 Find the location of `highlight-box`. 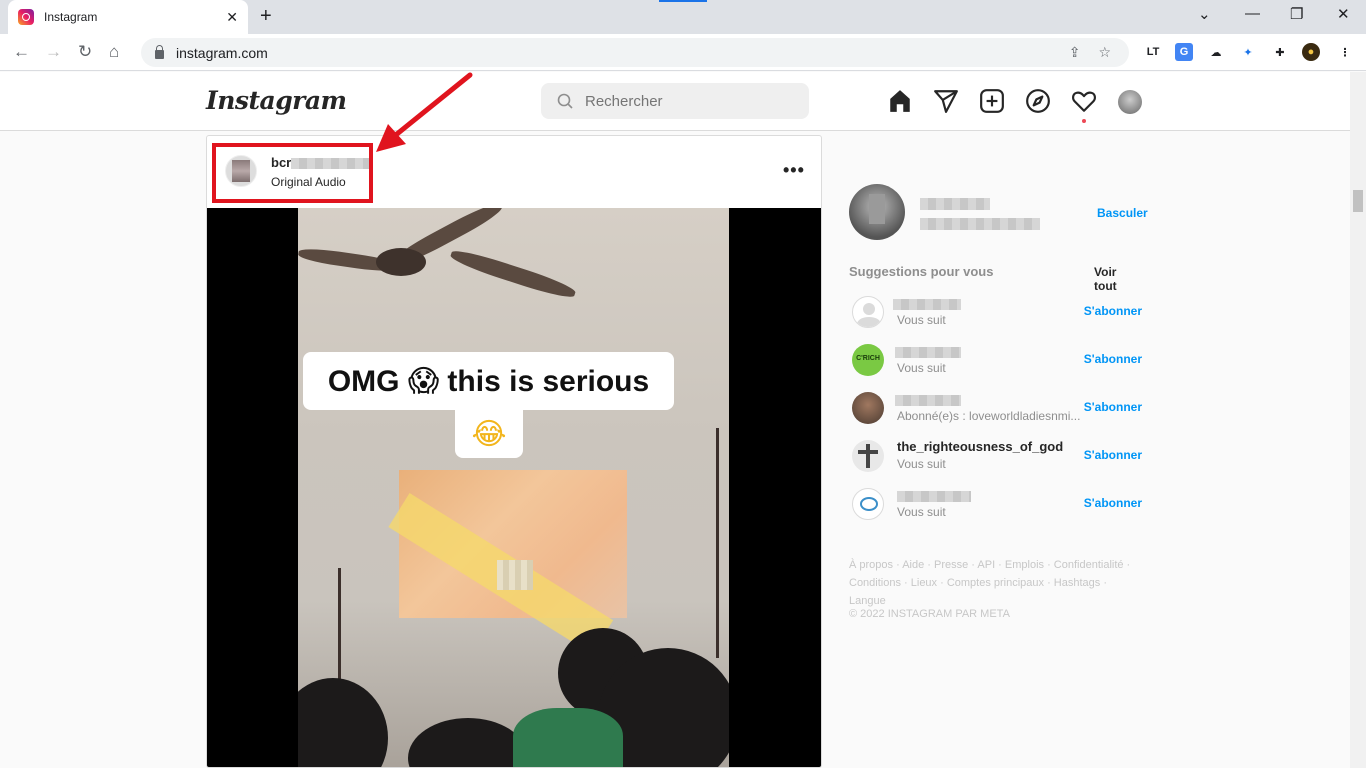

highlight-box is located at coordinates (292, 173).